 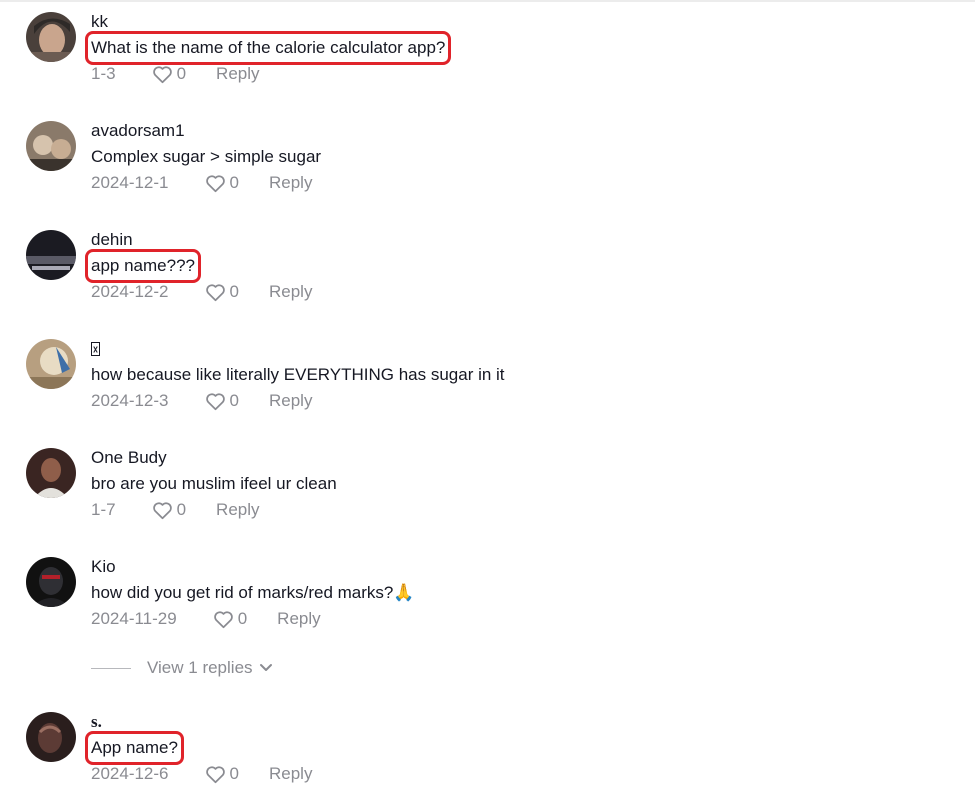 What do you see at coordinates (200, 667) in the screenshot?
I see `view-replies-label: View 1 replies` at bounding box center [200, 667].